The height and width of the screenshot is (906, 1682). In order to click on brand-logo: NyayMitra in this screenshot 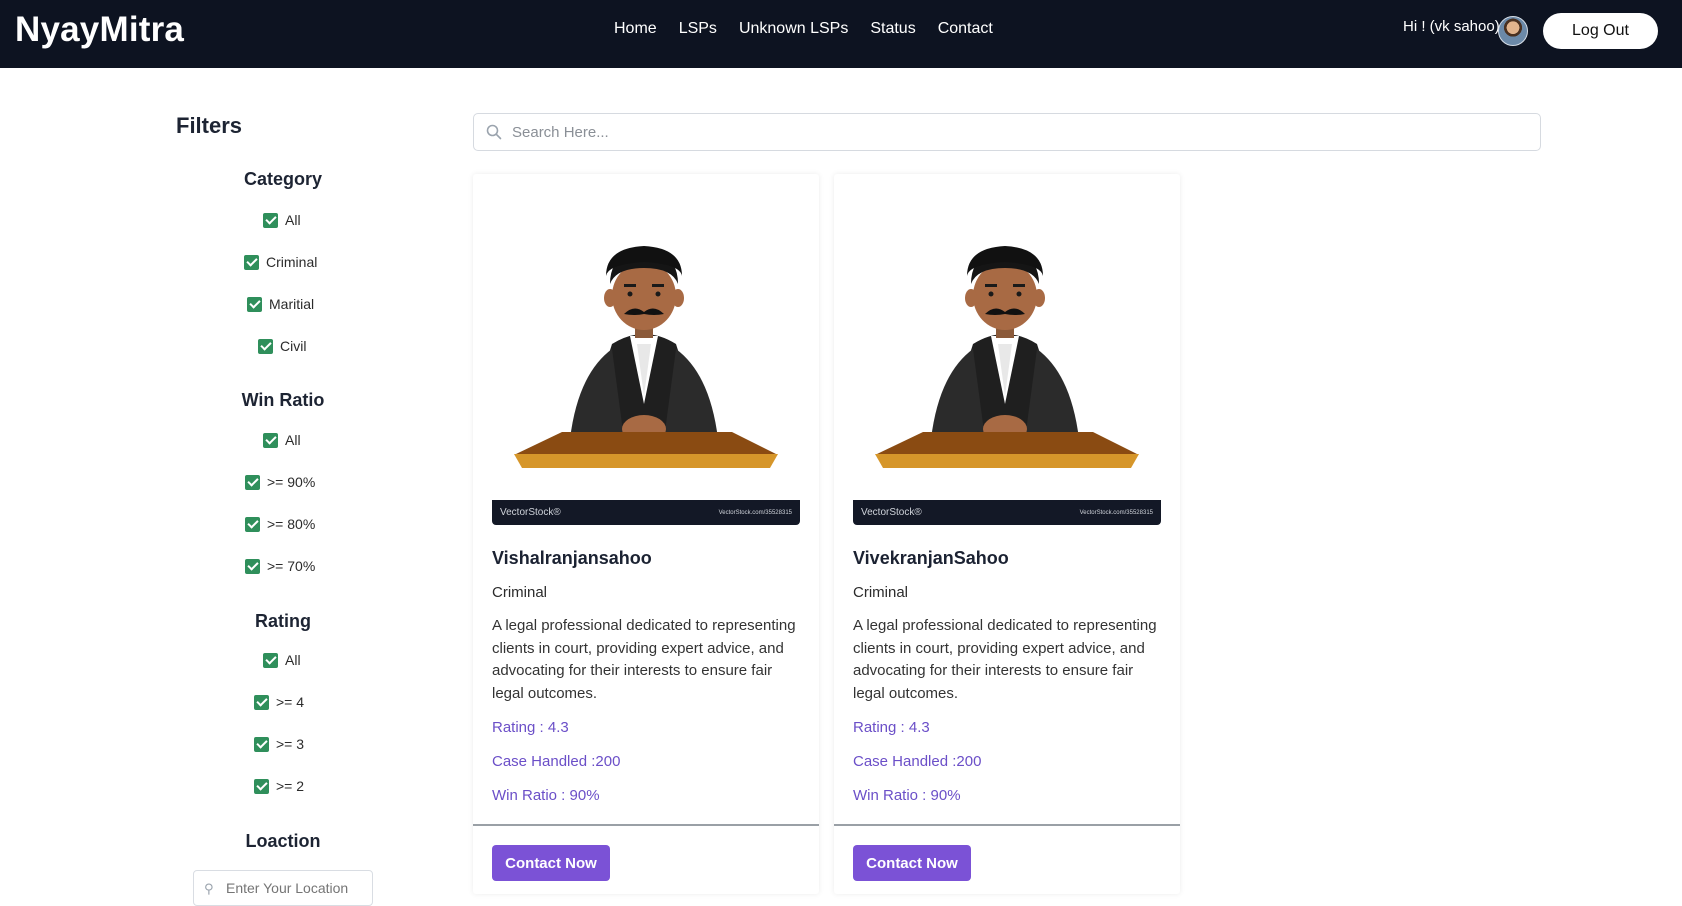, I will do `click(99, 30)`.